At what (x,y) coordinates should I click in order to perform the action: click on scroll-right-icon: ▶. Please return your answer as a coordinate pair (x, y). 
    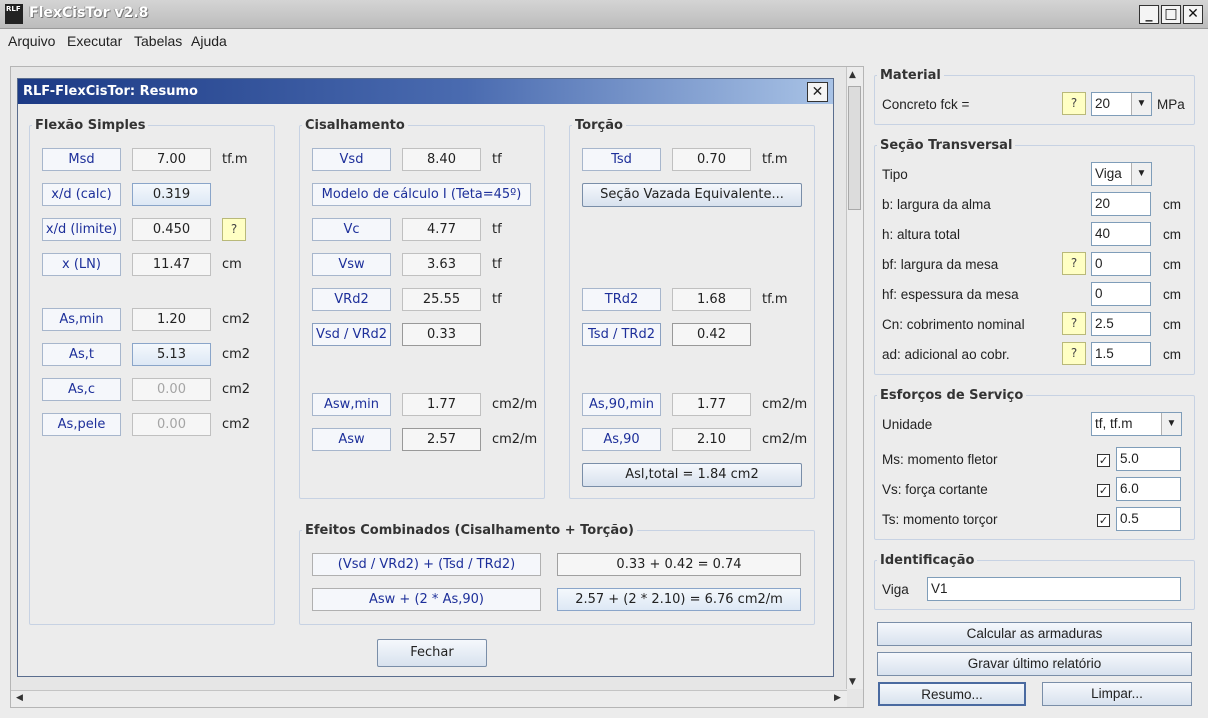
    Looking at the image, I should click on (837, 698).